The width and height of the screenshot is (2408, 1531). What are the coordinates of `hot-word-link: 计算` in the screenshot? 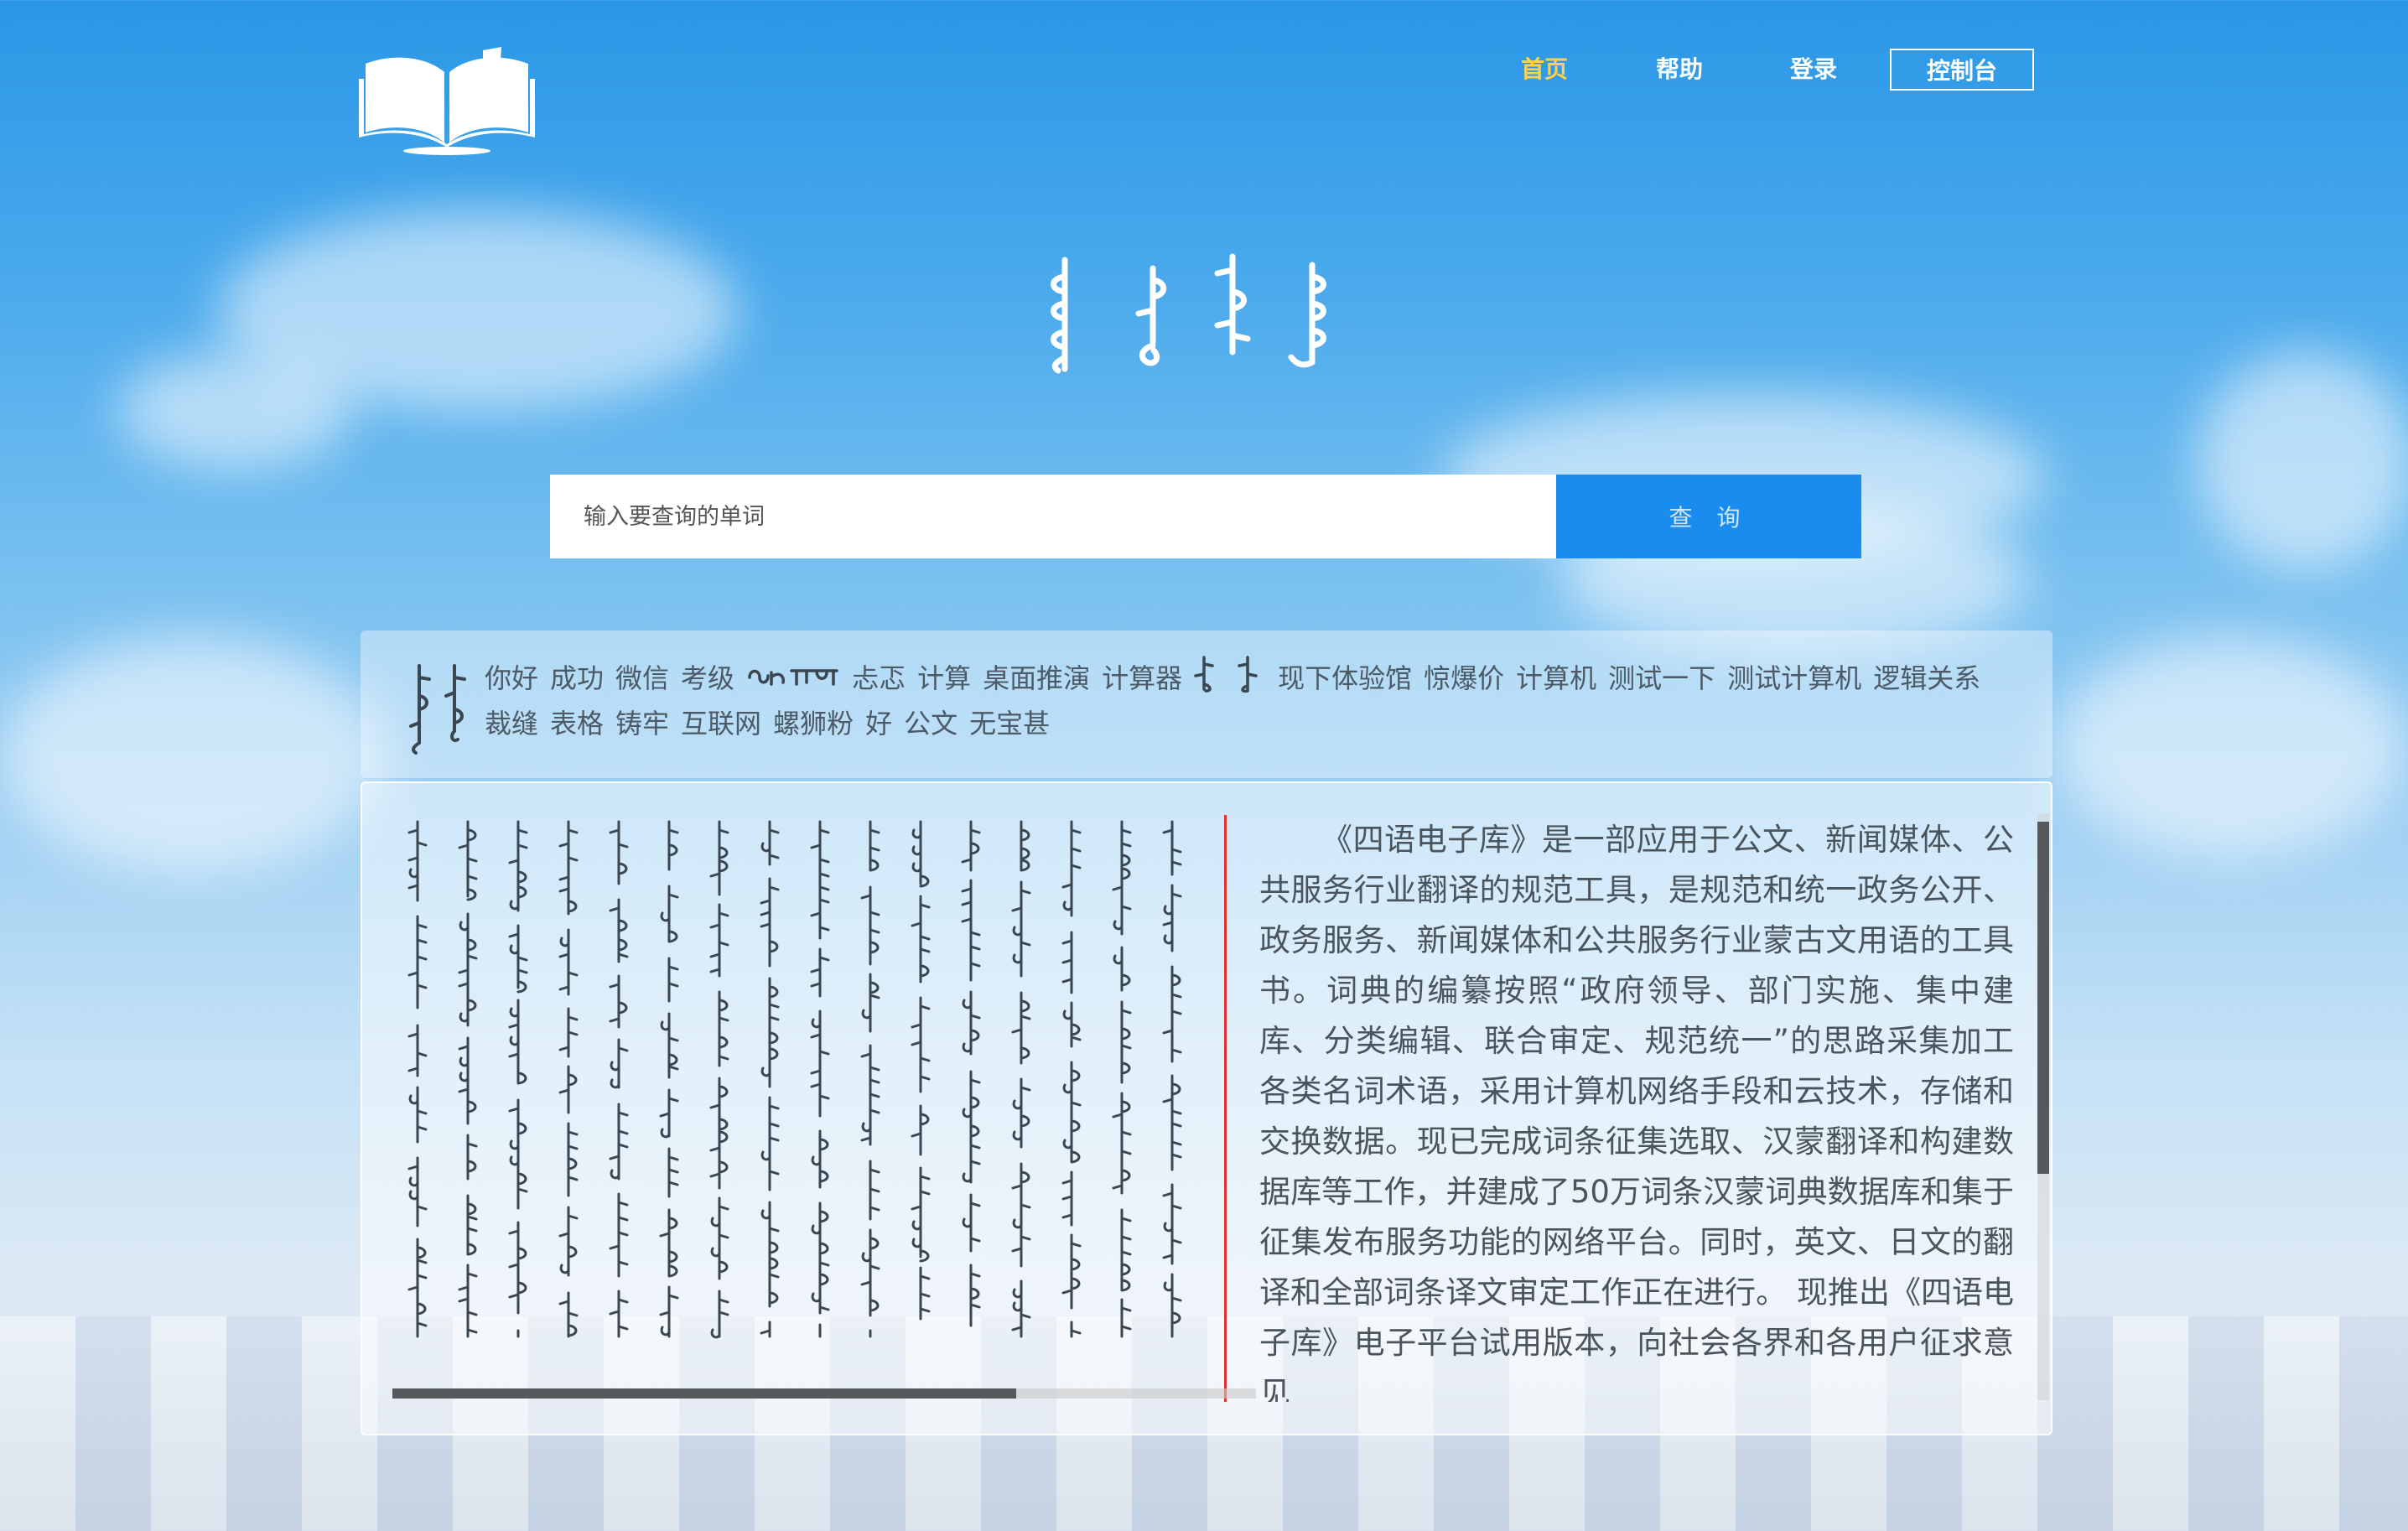 It's located at (944, 678).